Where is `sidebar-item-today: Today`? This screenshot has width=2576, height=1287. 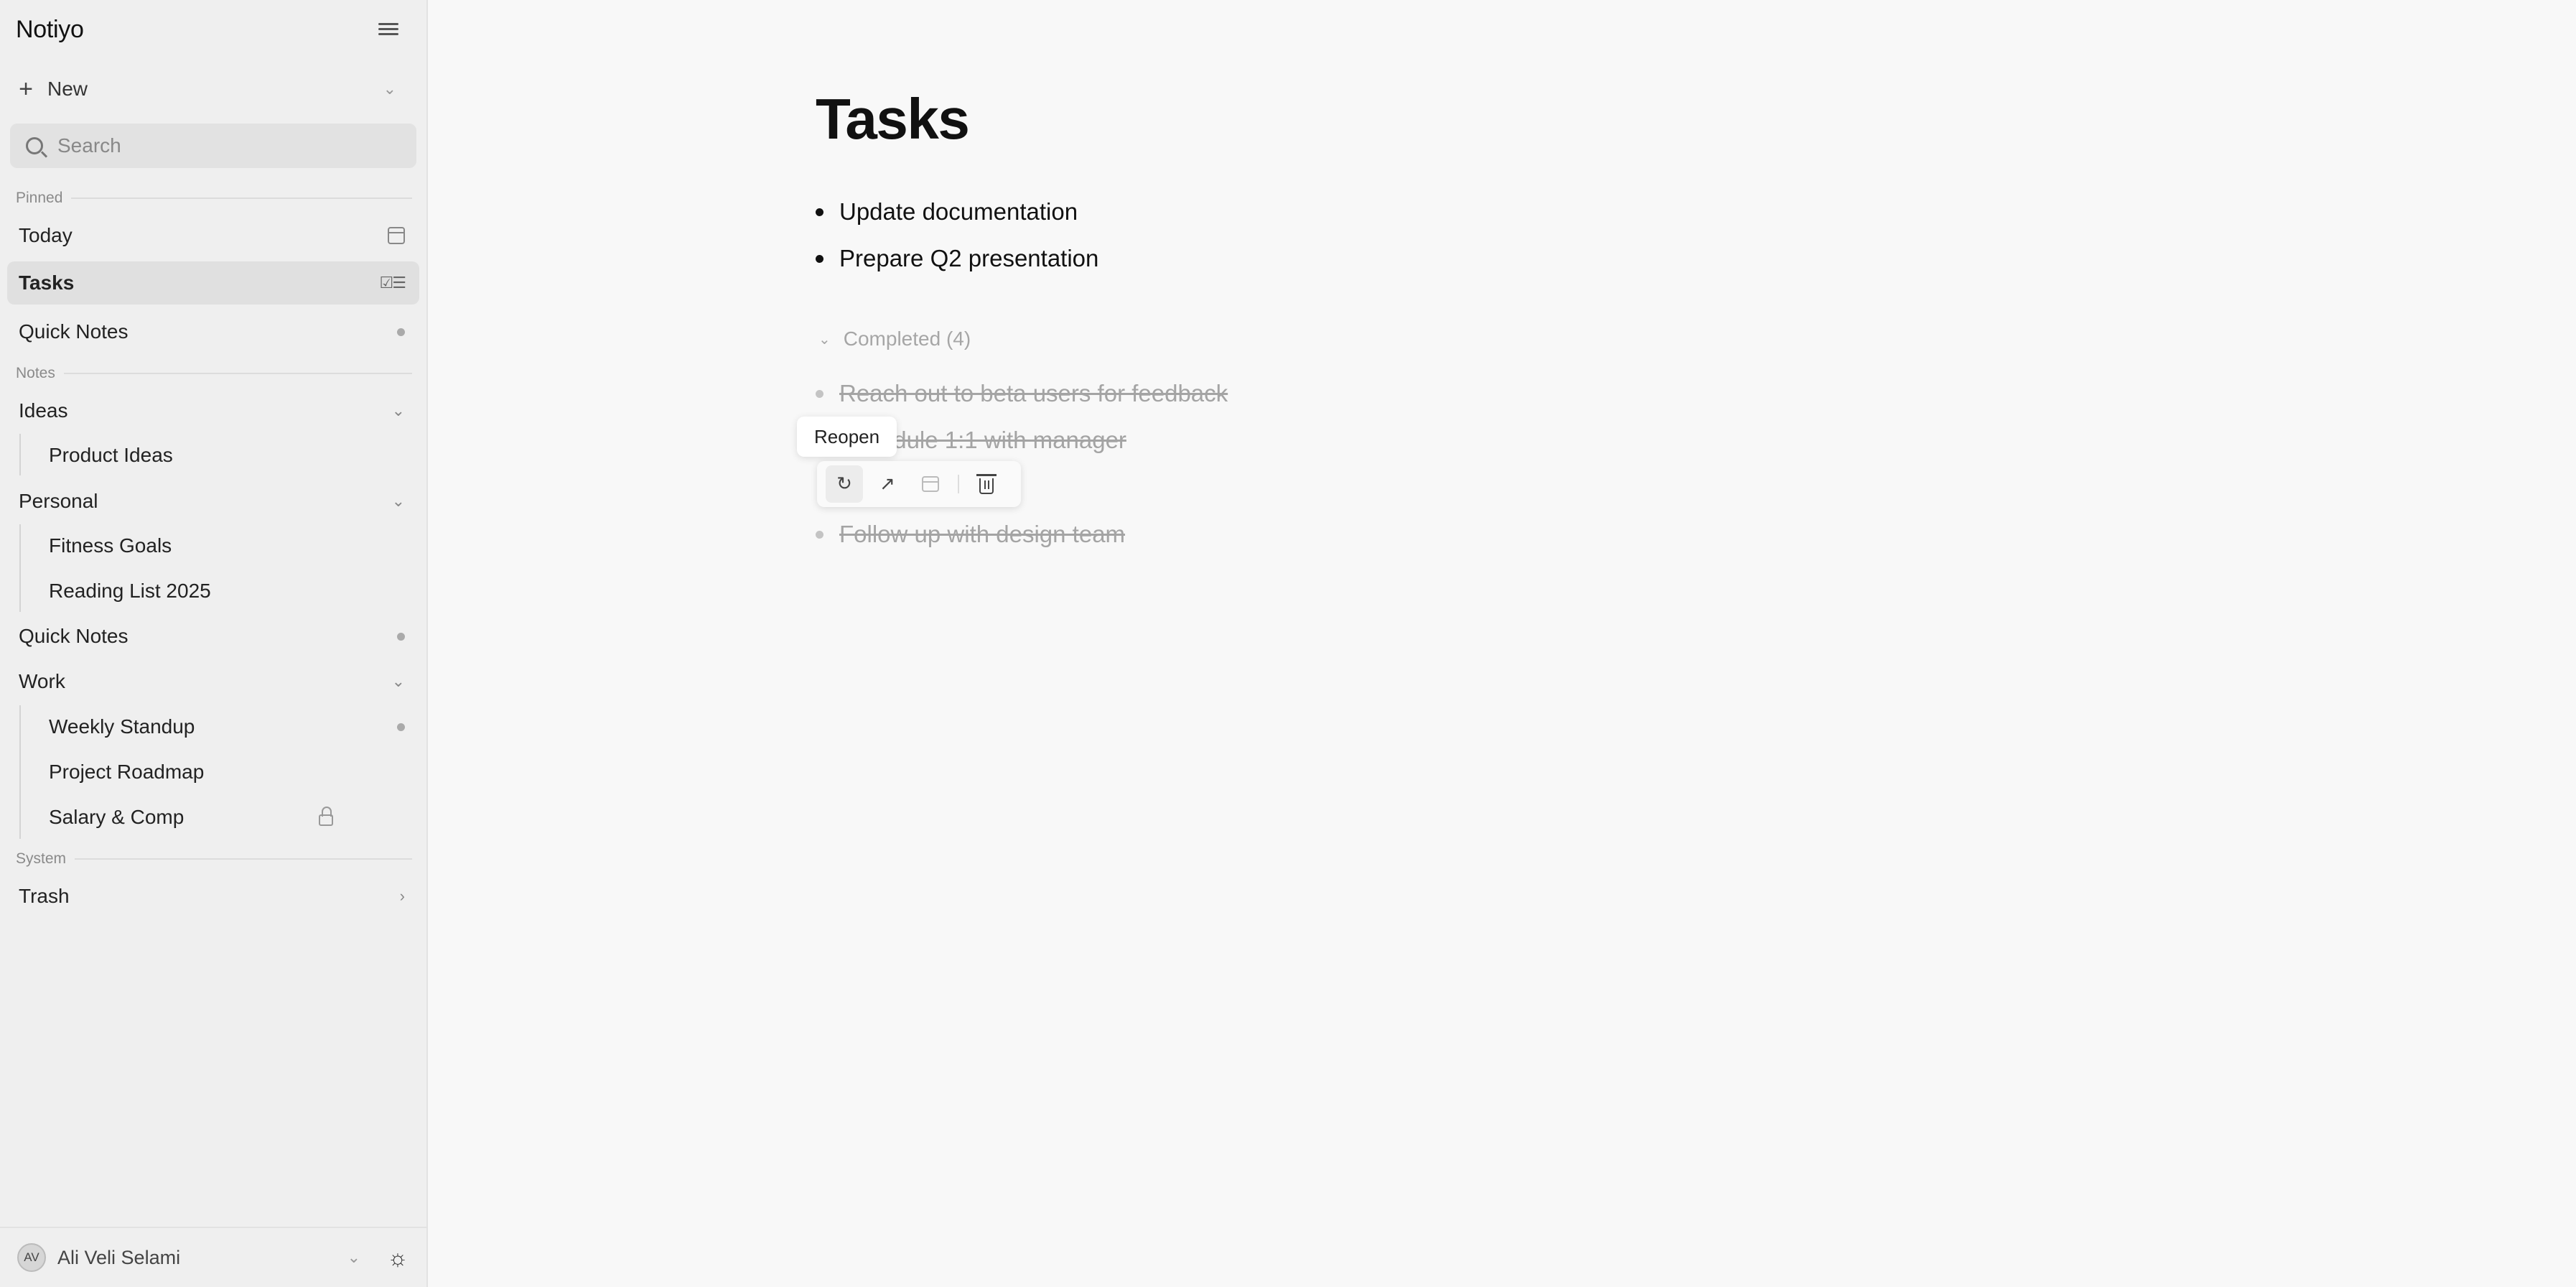 sidebar-item-today: Today is located at coordinates (213, 236).